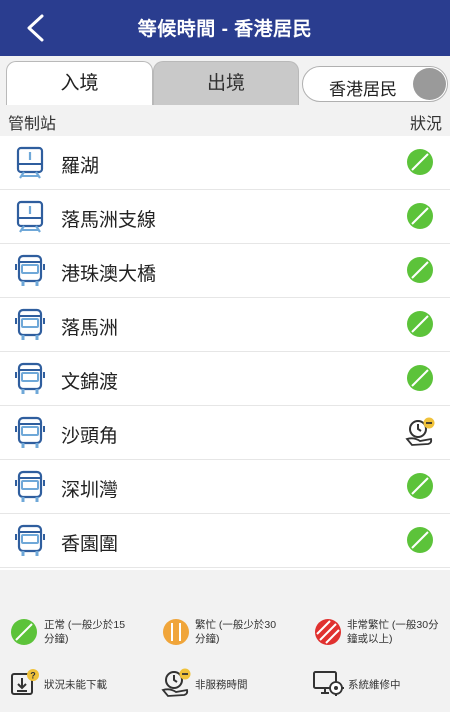 Image resolution: width=450 pixels, height=712 pixels. I want to click on download-unavailable-icon: ?, so click(25, 682).